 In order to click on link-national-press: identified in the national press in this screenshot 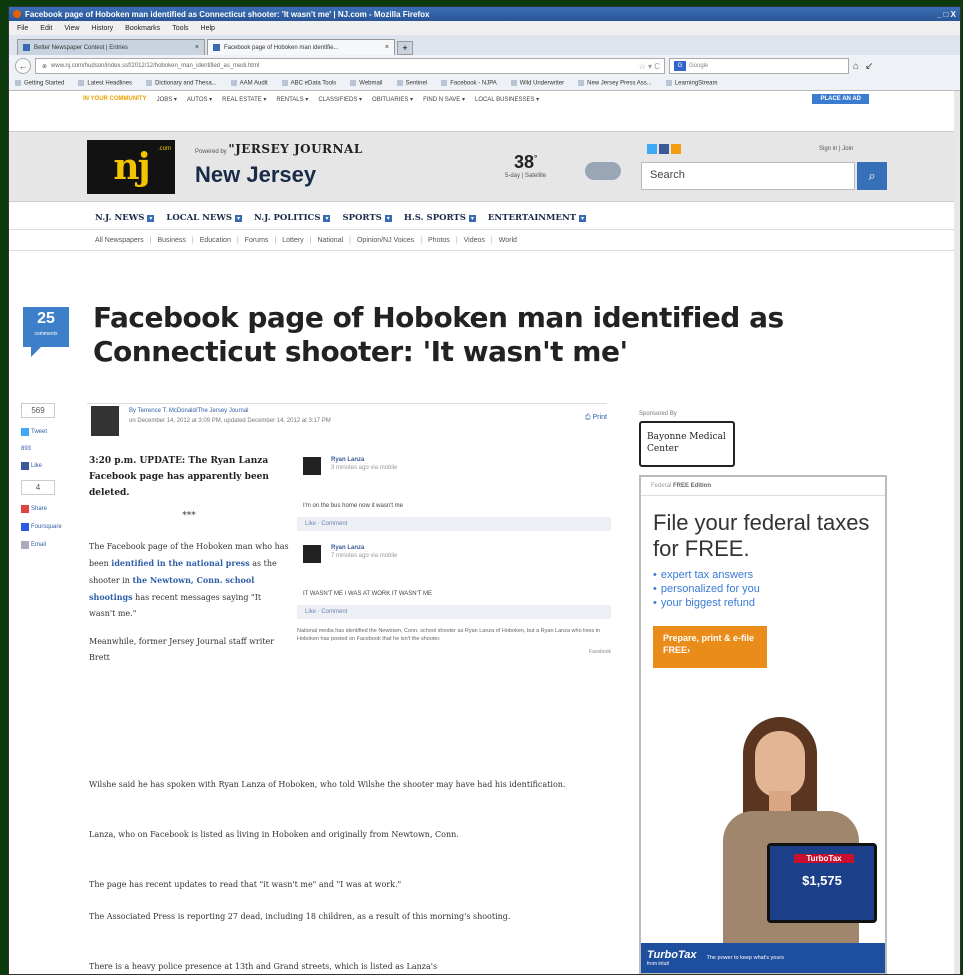, I will do `click(180, 563)`.